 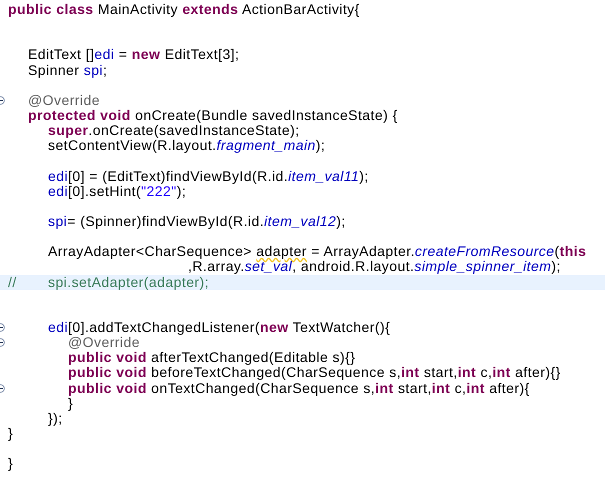 I want to click on code-line: ,R.array.set_val, android.R.layout.simple_spinner_item);, so click(x=374, y=266).